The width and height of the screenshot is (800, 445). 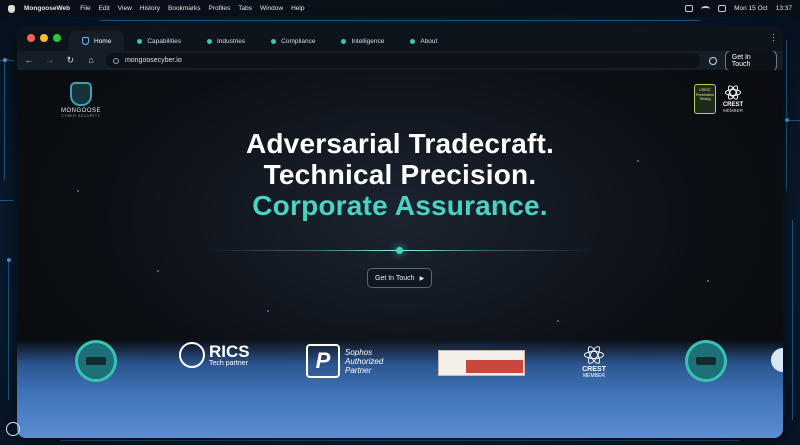 What do you see at coordinates (689, 8) in the screenshot?
I see `screen-icon` at bounding box center [689, 8].